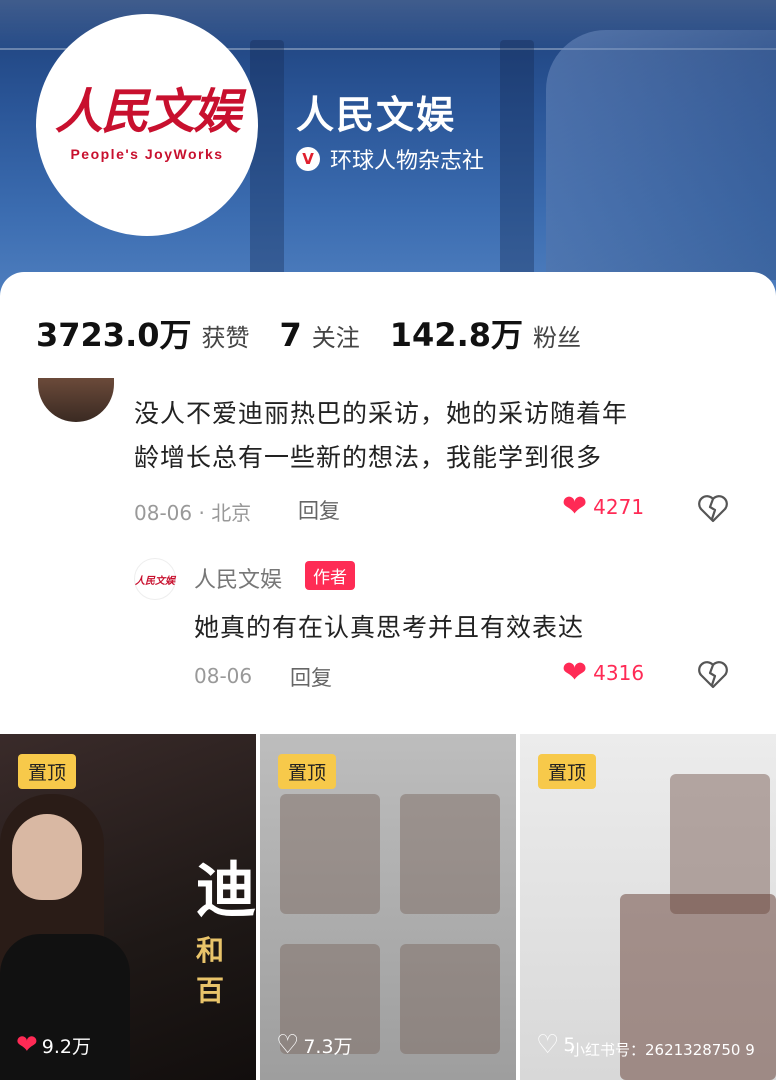 This screenshot has width=776, height=1080. I want to click on thumbnail-subtitle: 和 百, so click(210, 970).